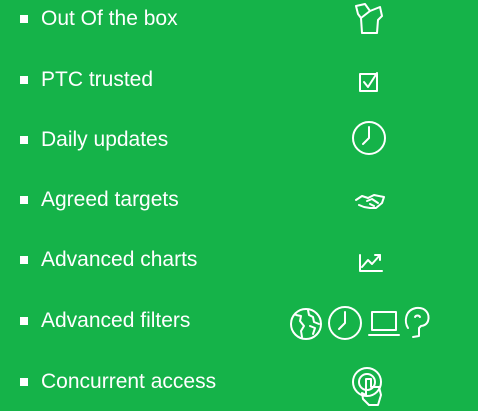 The height and width of the screenshot is (411, 478). What do you see at coordinates (239, 201) in the screenshot?
I see `feature-row-agreed-targets: Agreed targets` at bounding box center [239, 201].